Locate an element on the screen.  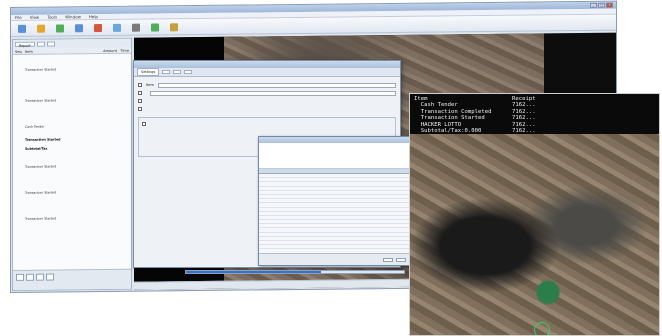
tab-settings: Settings is located at coordinates (148, 72).